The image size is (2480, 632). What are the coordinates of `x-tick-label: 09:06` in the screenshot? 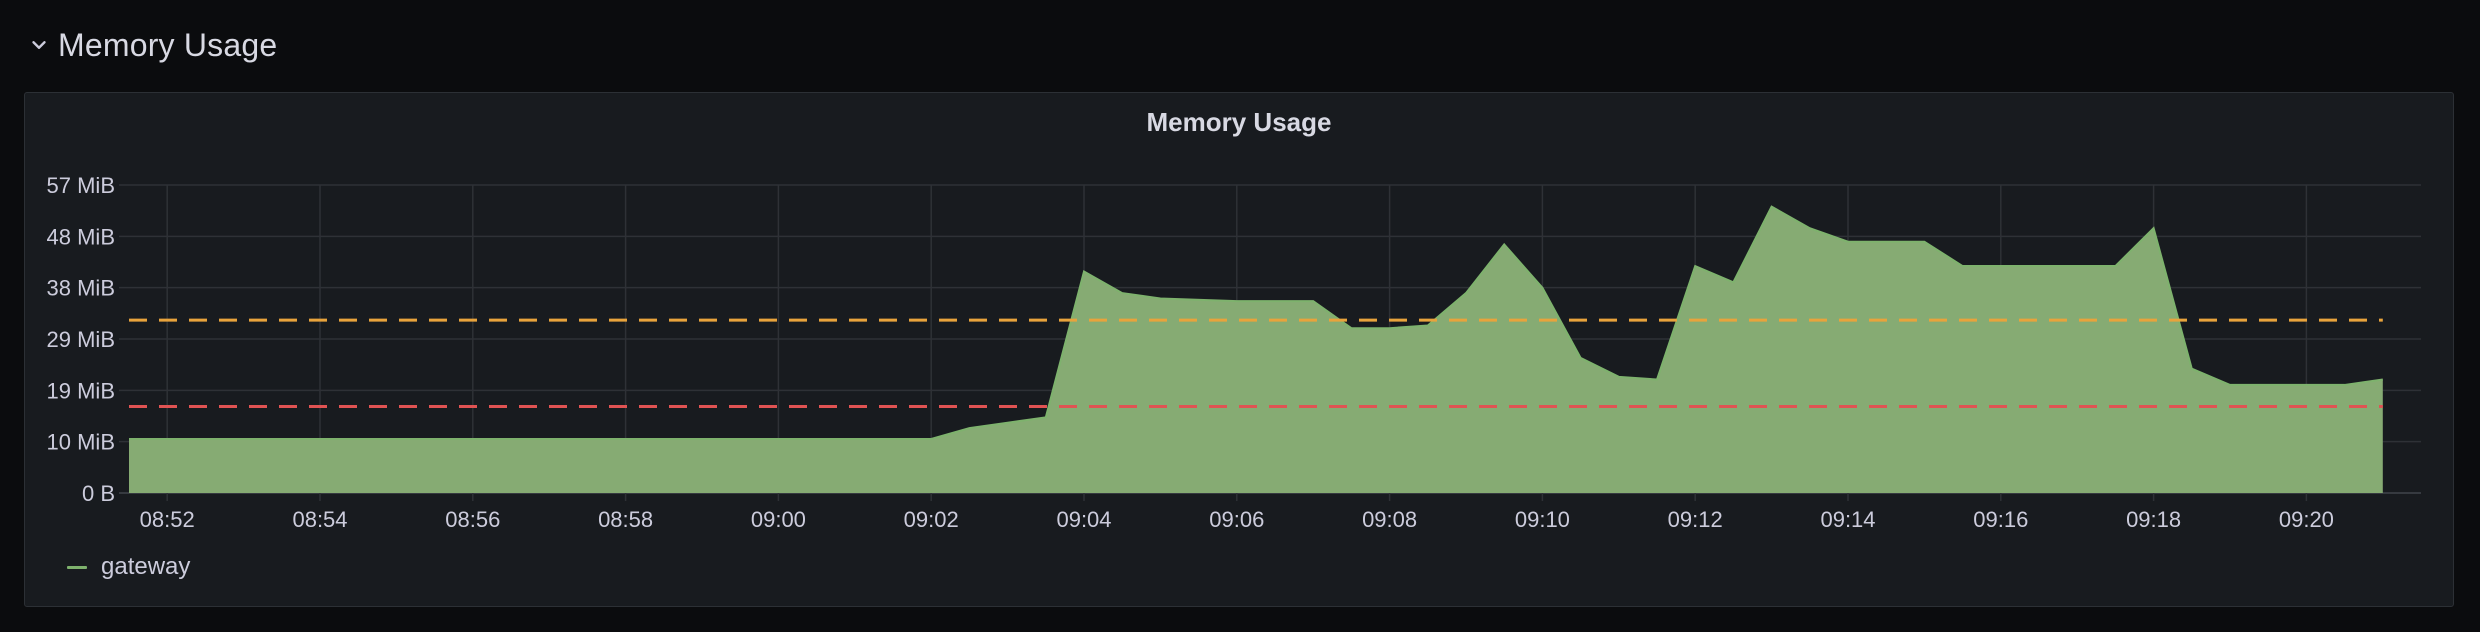 It's located at (1236, 519).